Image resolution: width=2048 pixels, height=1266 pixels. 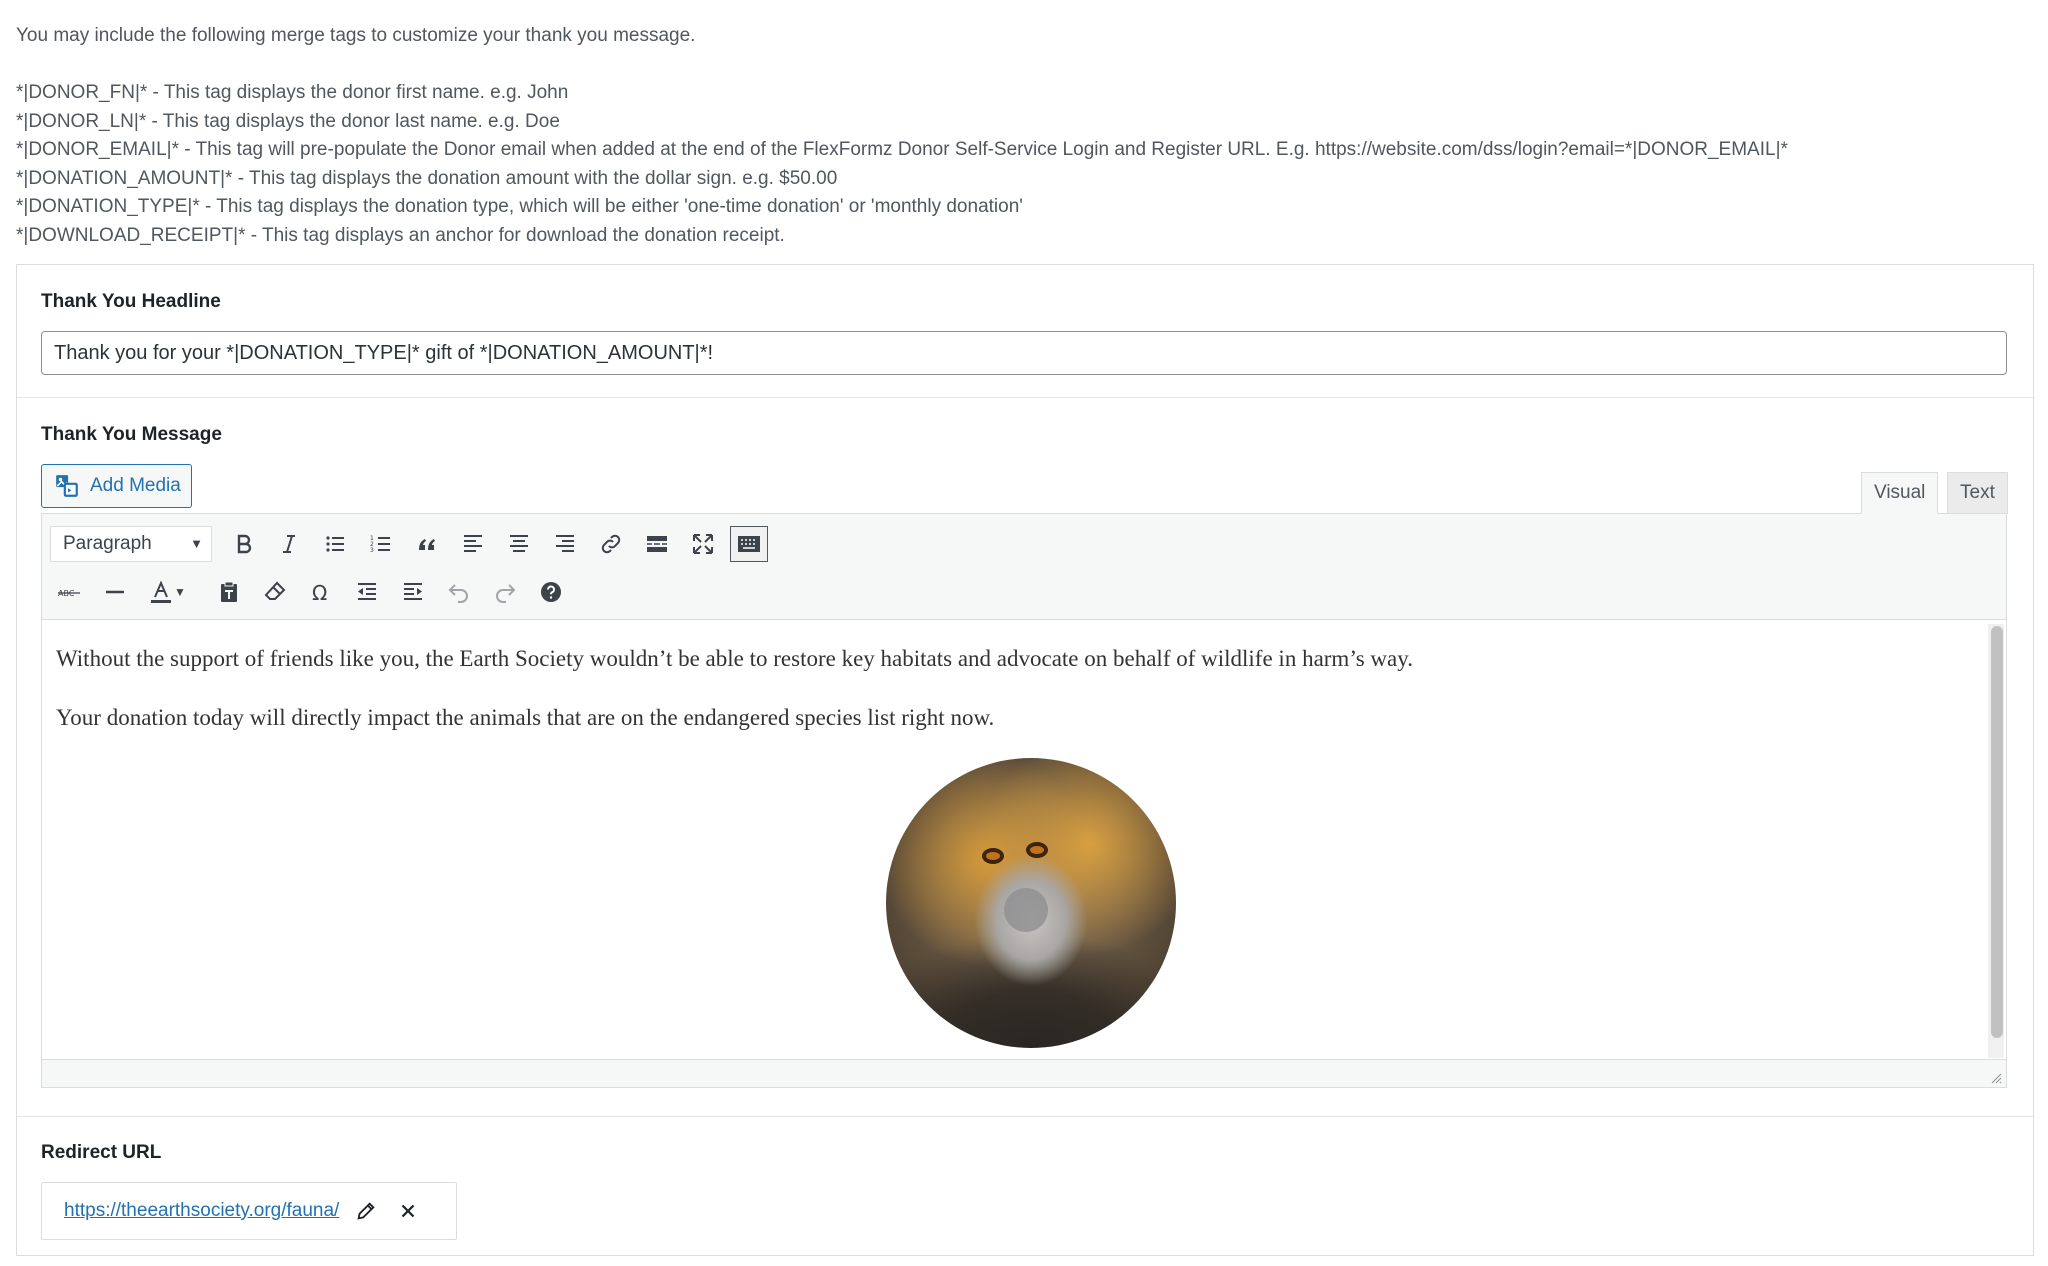 What do you see at coordinates (1900, 493) in the screenshot?
I see `tab-visual: Visual` at bounding box center [1900, 493].